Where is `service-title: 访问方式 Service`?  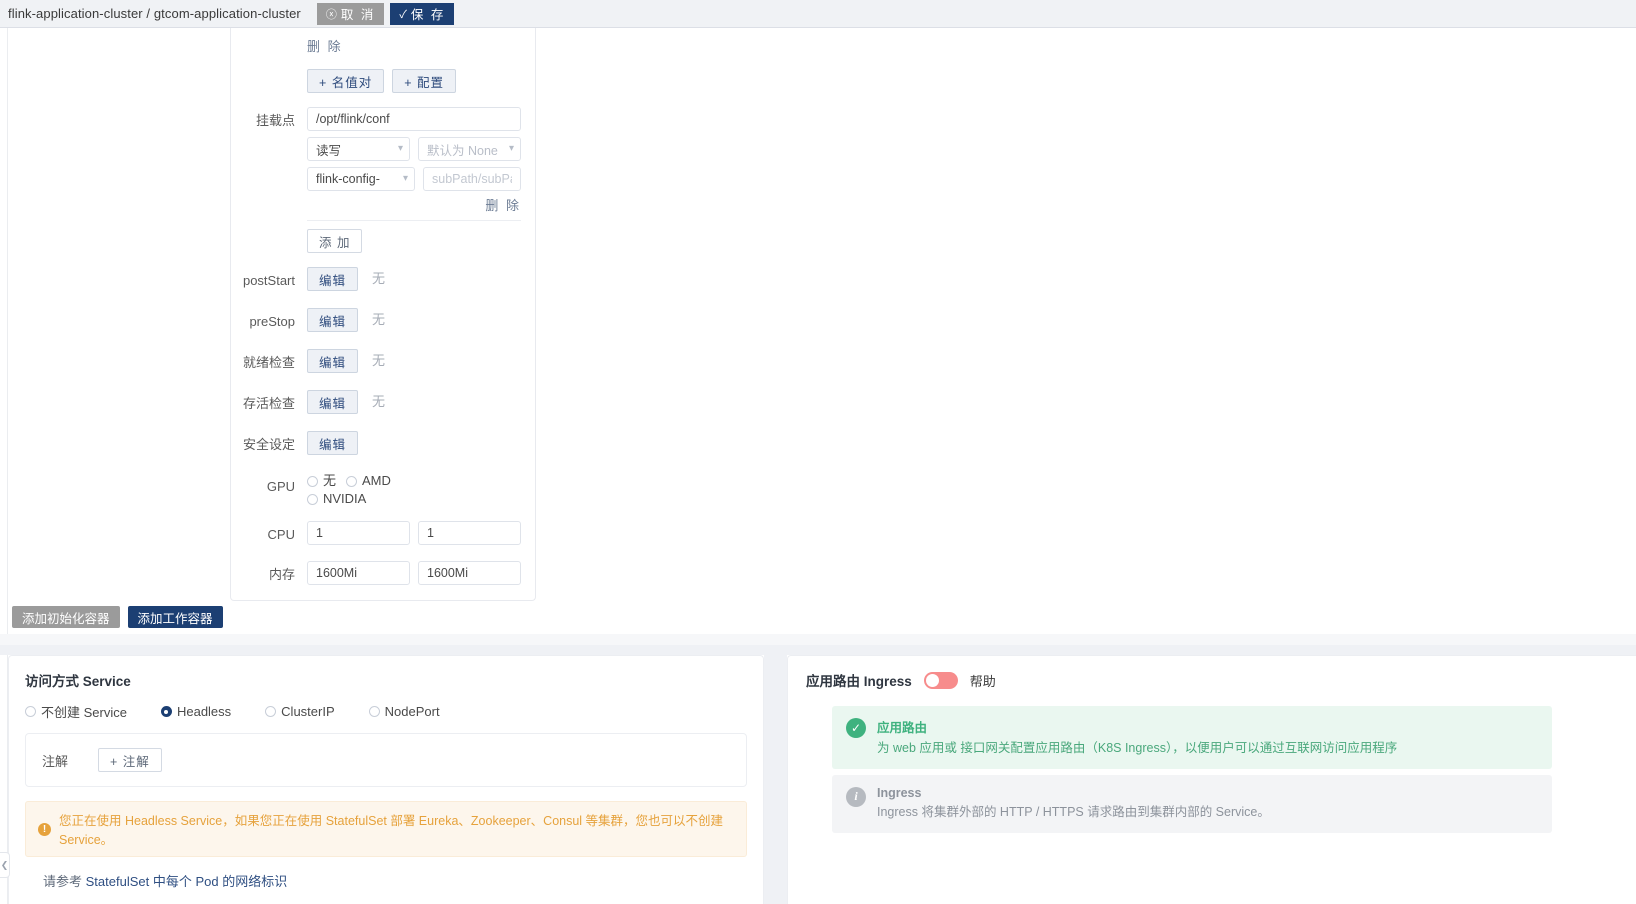 service-title: 访问方式 Service is located at coordinates (78, 681).